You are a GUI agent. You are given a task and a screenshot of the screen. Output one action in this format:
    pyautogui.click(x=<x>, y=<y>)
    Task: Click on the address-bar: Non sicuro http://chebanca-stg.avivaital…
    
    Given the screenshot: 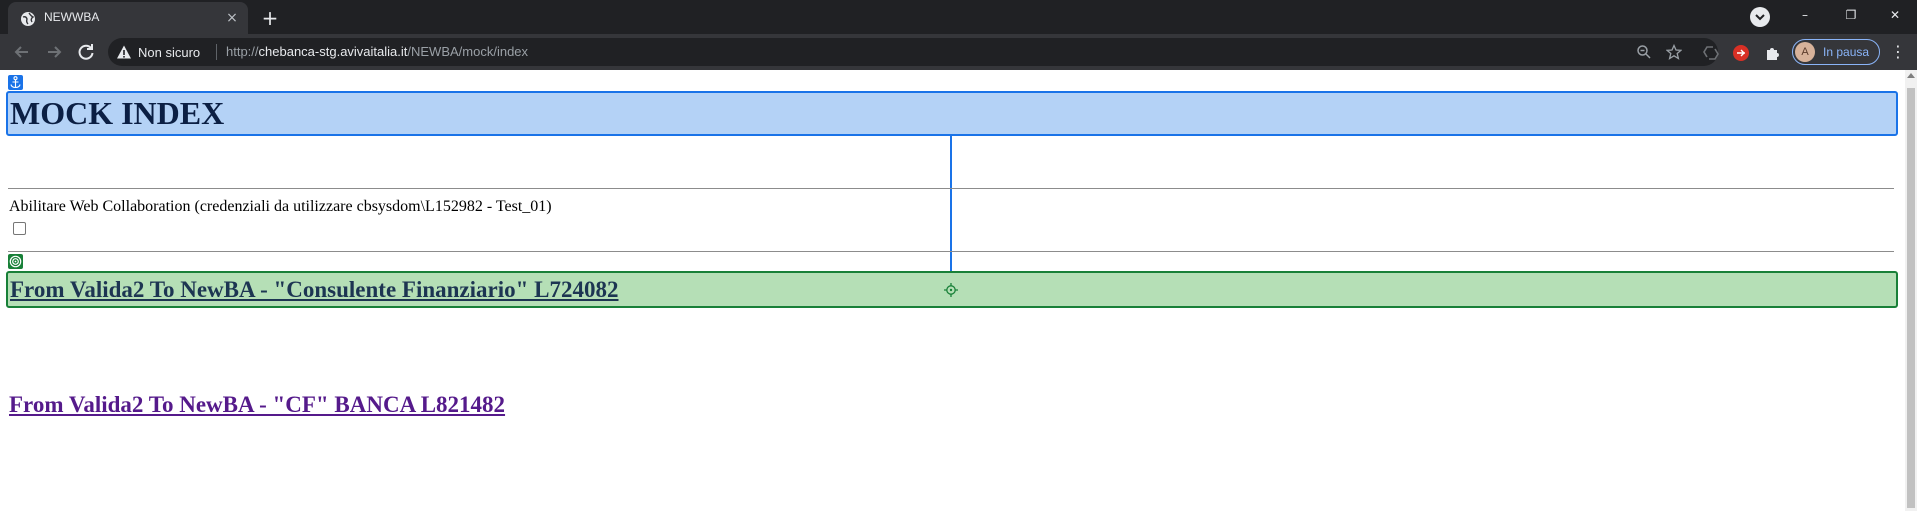 What is the action you would take?
    pyautogui.click(x=913, y=52)
    